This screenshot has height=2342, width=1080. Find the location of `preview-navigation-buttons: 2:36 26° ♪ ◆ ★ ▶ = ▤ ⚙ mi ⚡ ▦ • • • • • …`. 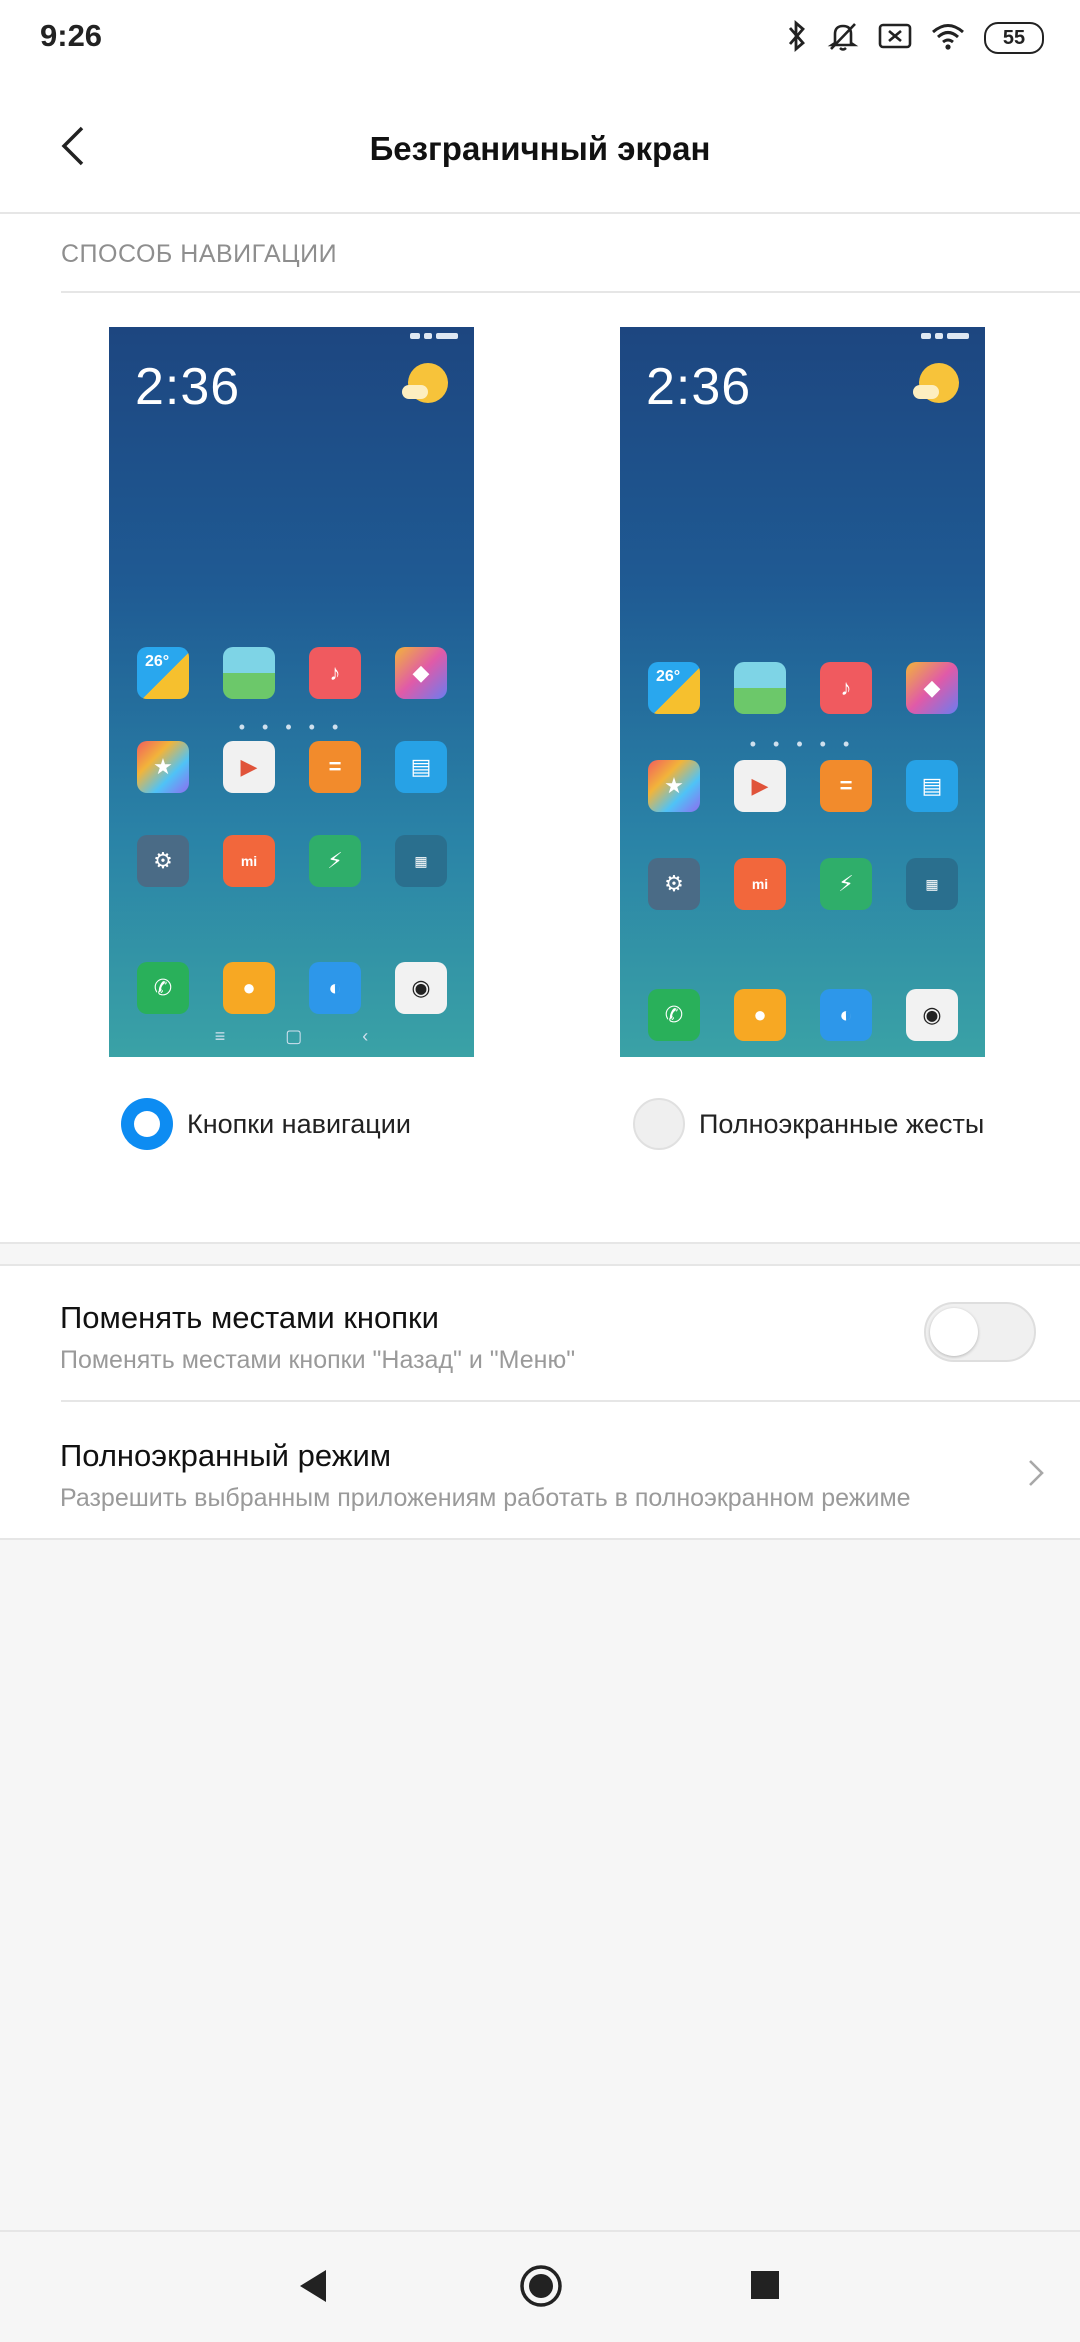

preview-navigation-buttons: 2:36 26° ♪ ◆ ★ ▶ = ▤ ⚙ mi ⚡ ▦ • • • • • … is located at coordinates (291, 692).